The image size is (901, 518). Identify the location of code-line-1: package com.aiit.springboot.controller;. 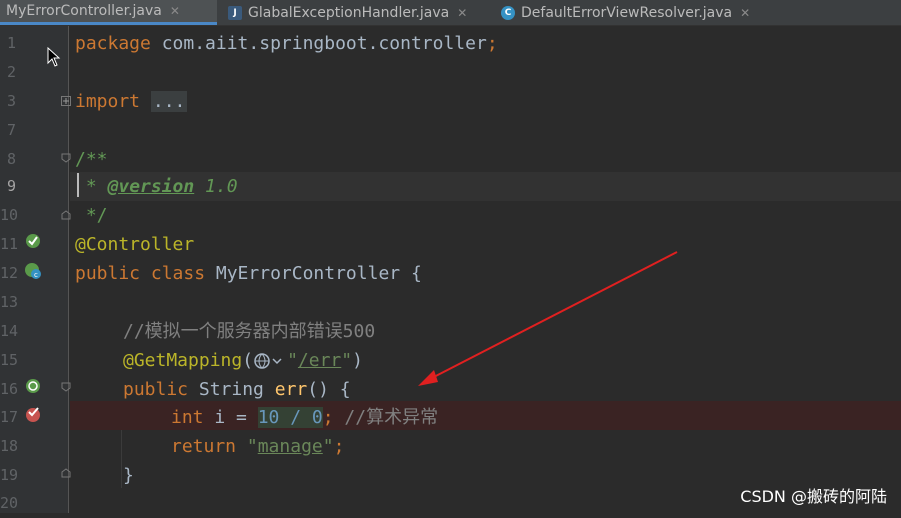
(286, 43).